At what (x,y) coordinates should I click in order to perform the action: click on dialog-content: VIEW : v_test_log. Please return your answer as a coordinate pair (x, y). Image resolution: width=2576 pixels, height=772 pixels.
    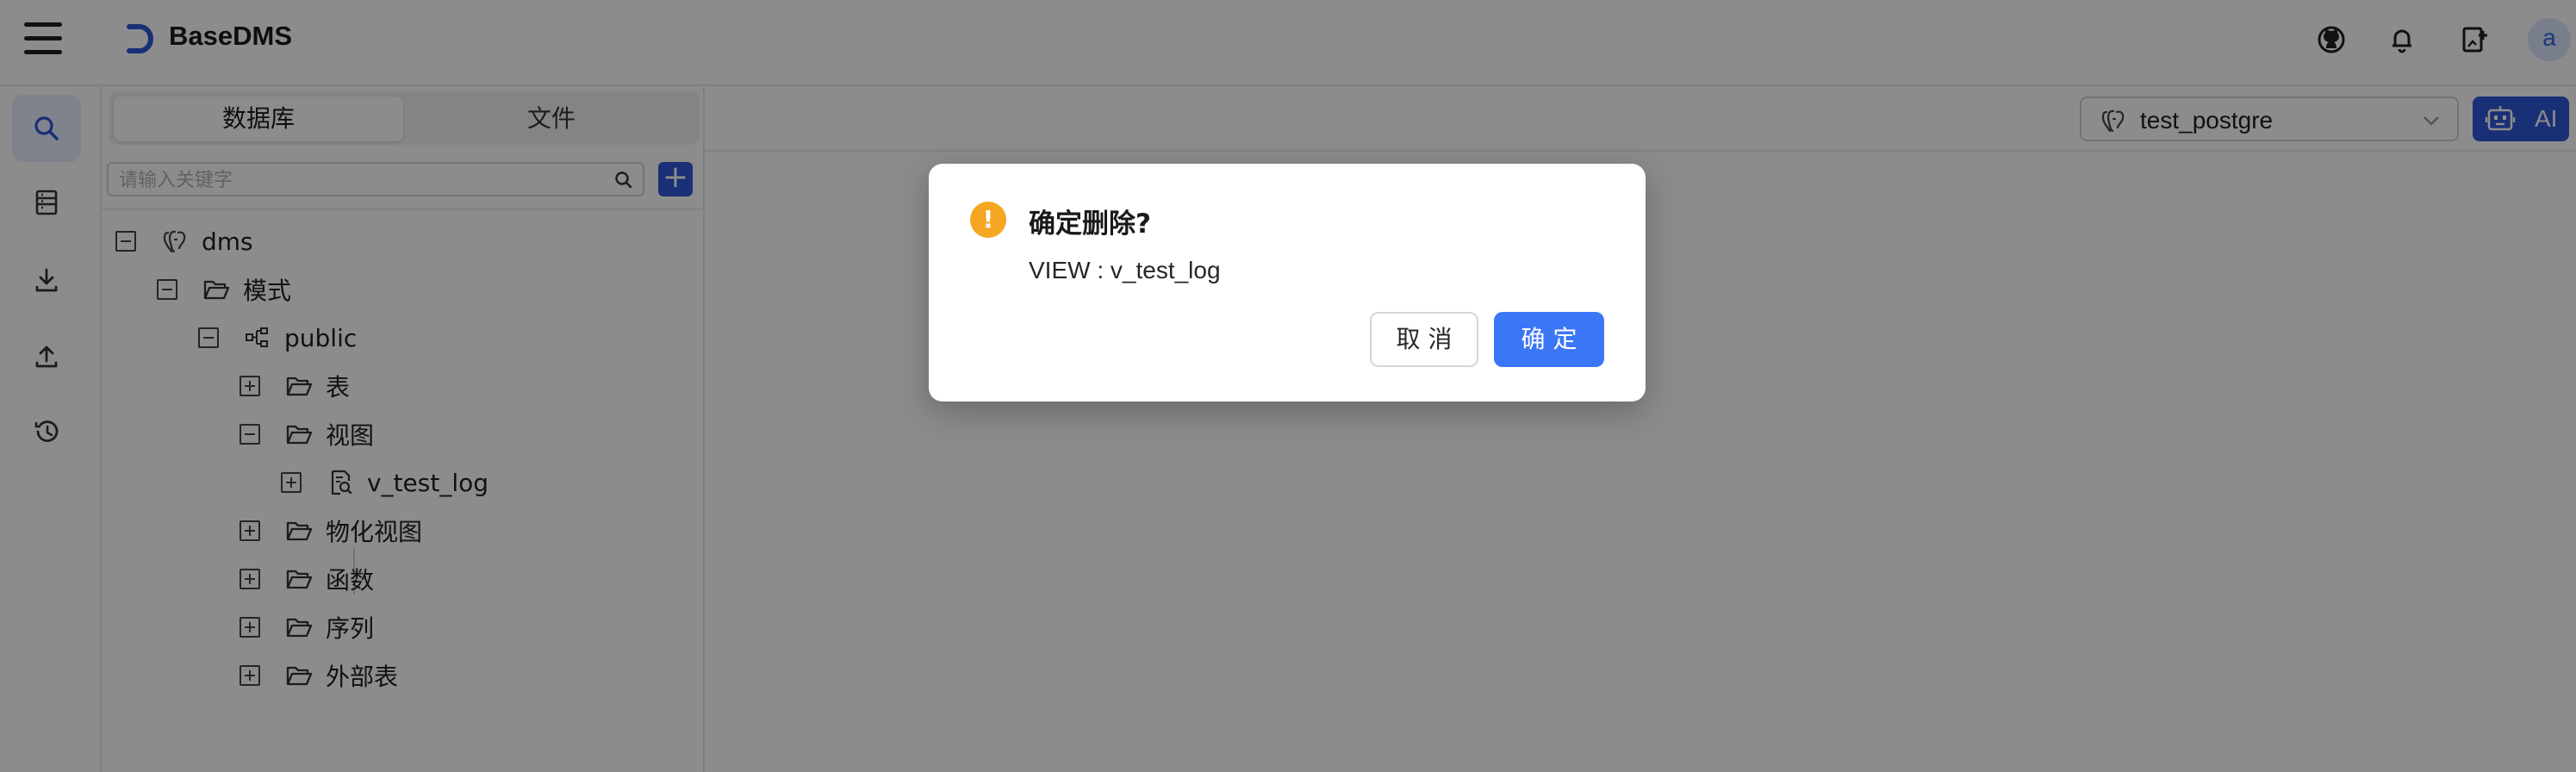
    Looking at the image, I should click on (1125, 270).